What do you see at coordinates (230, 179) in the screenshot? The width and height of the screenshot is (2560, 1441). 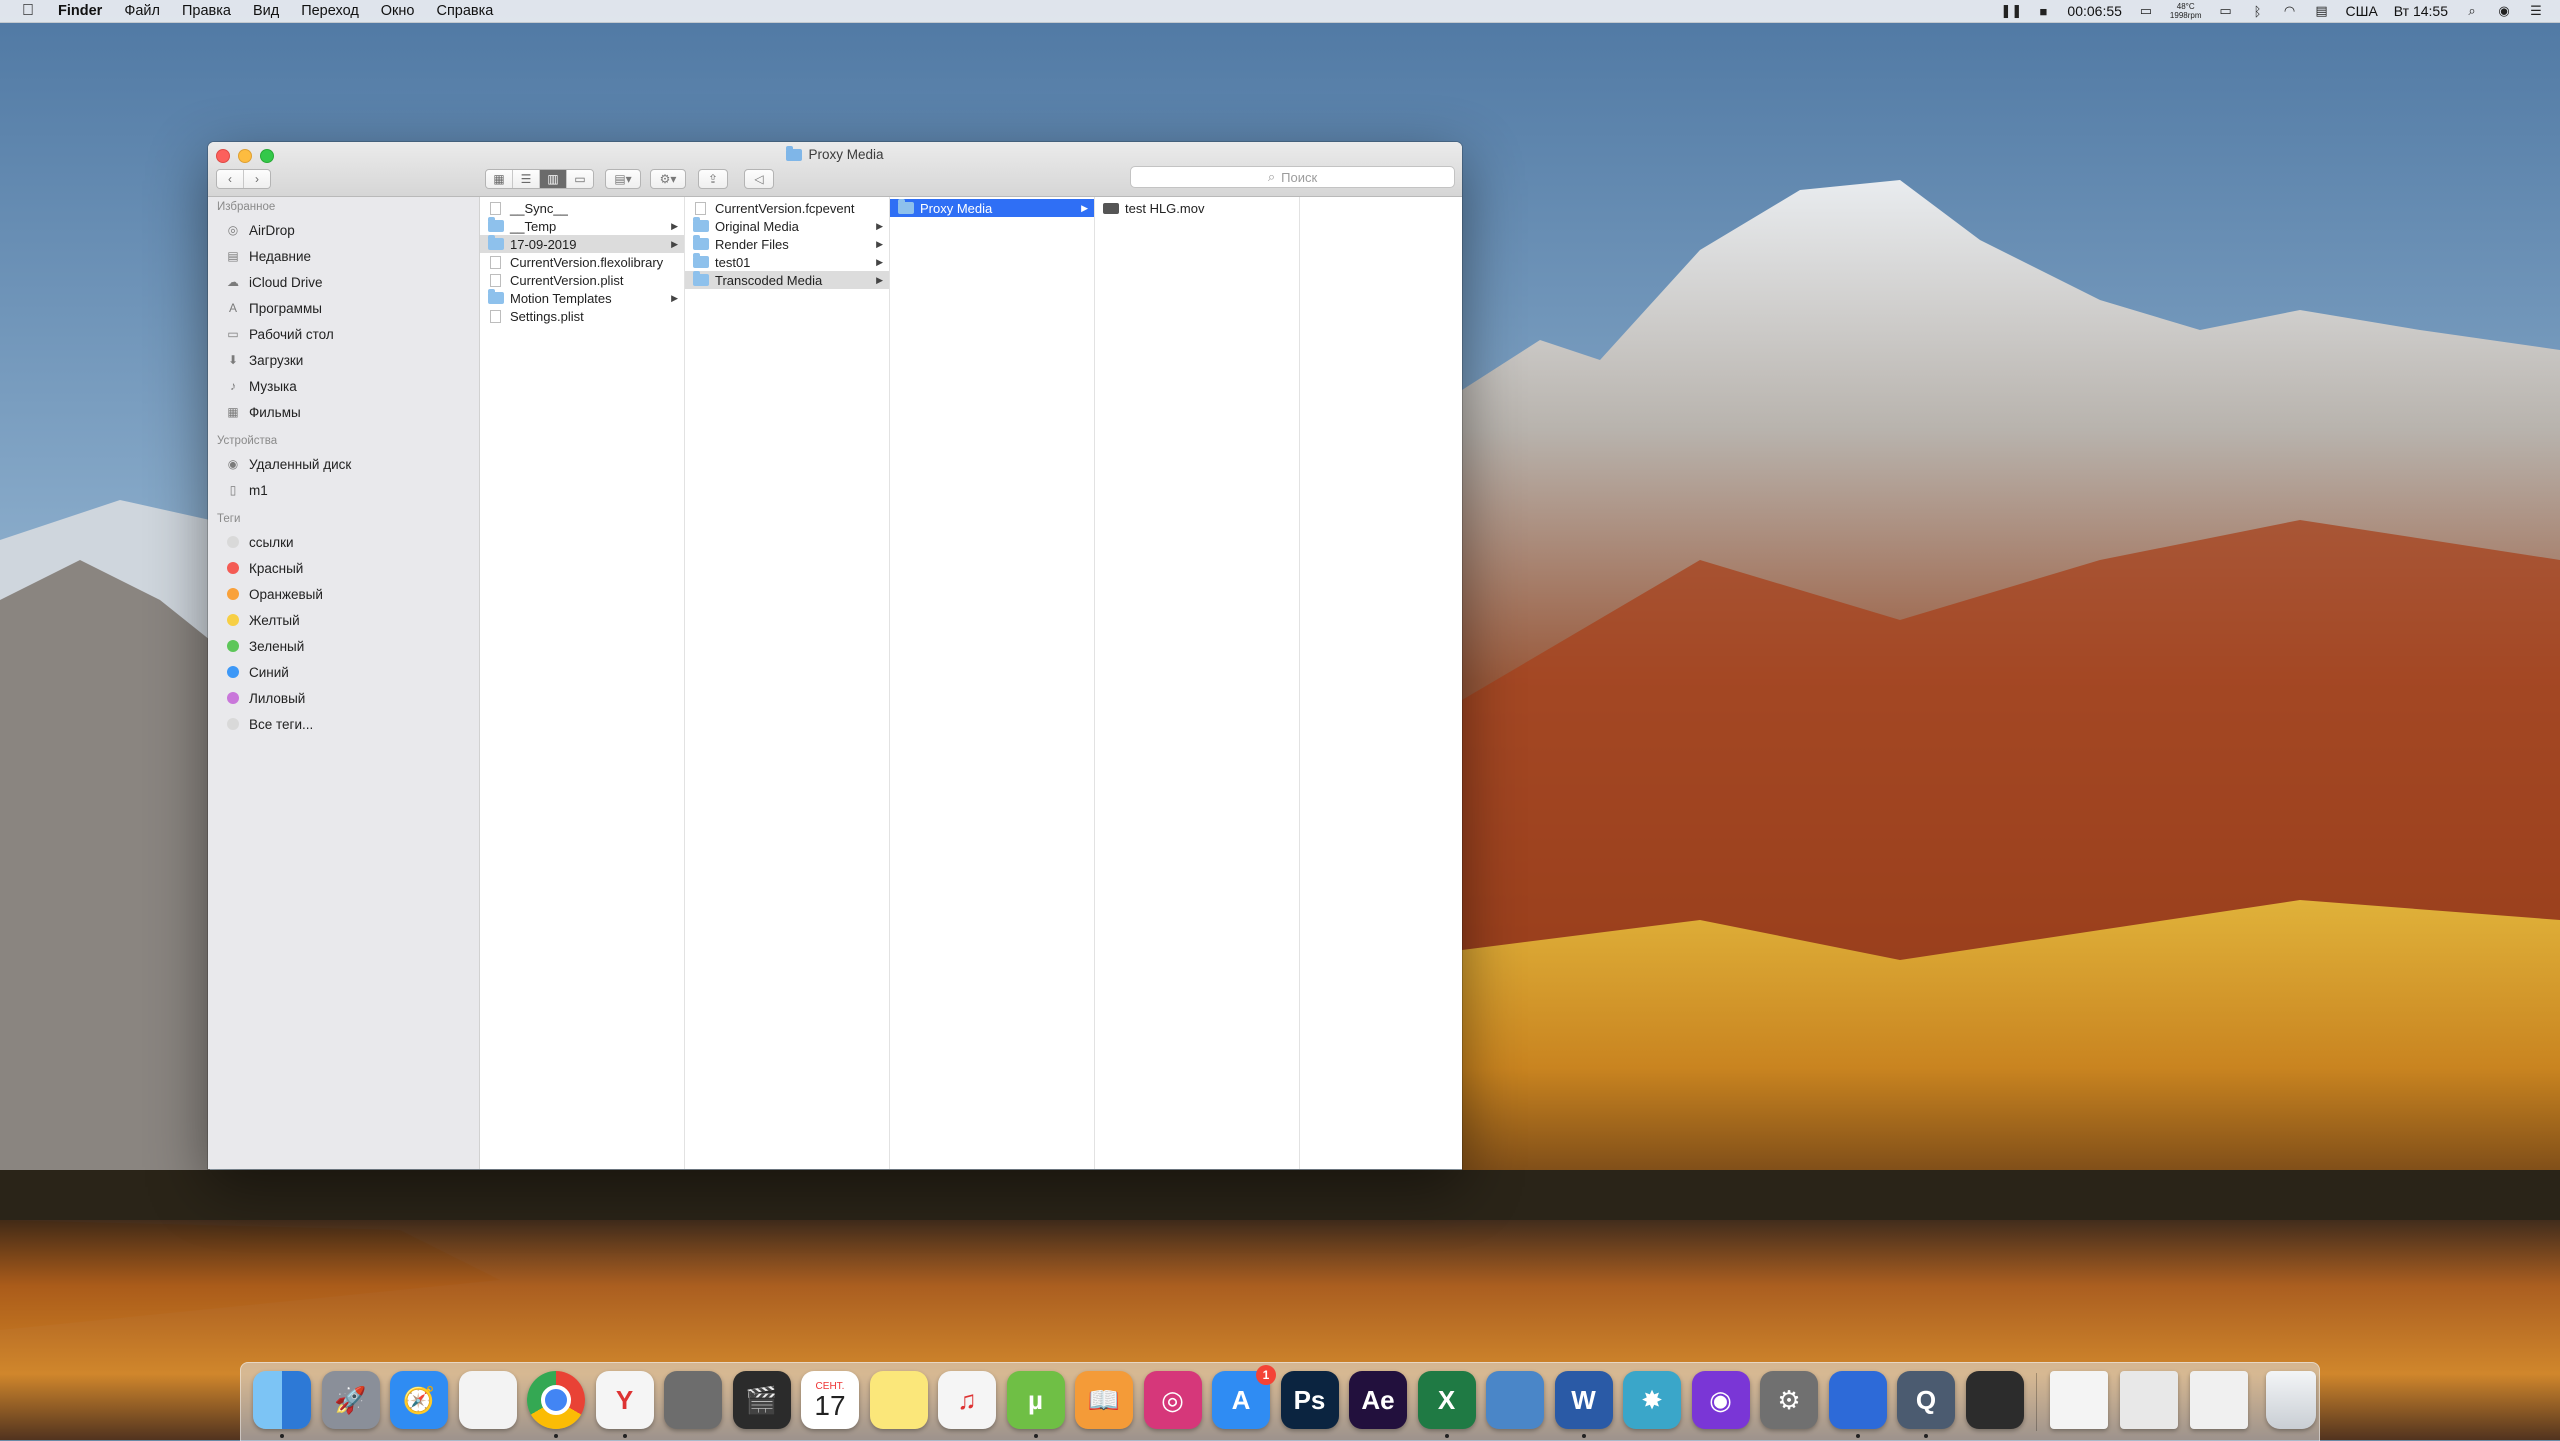 I see `back-button: ‹` at bounding box center [230, 179].